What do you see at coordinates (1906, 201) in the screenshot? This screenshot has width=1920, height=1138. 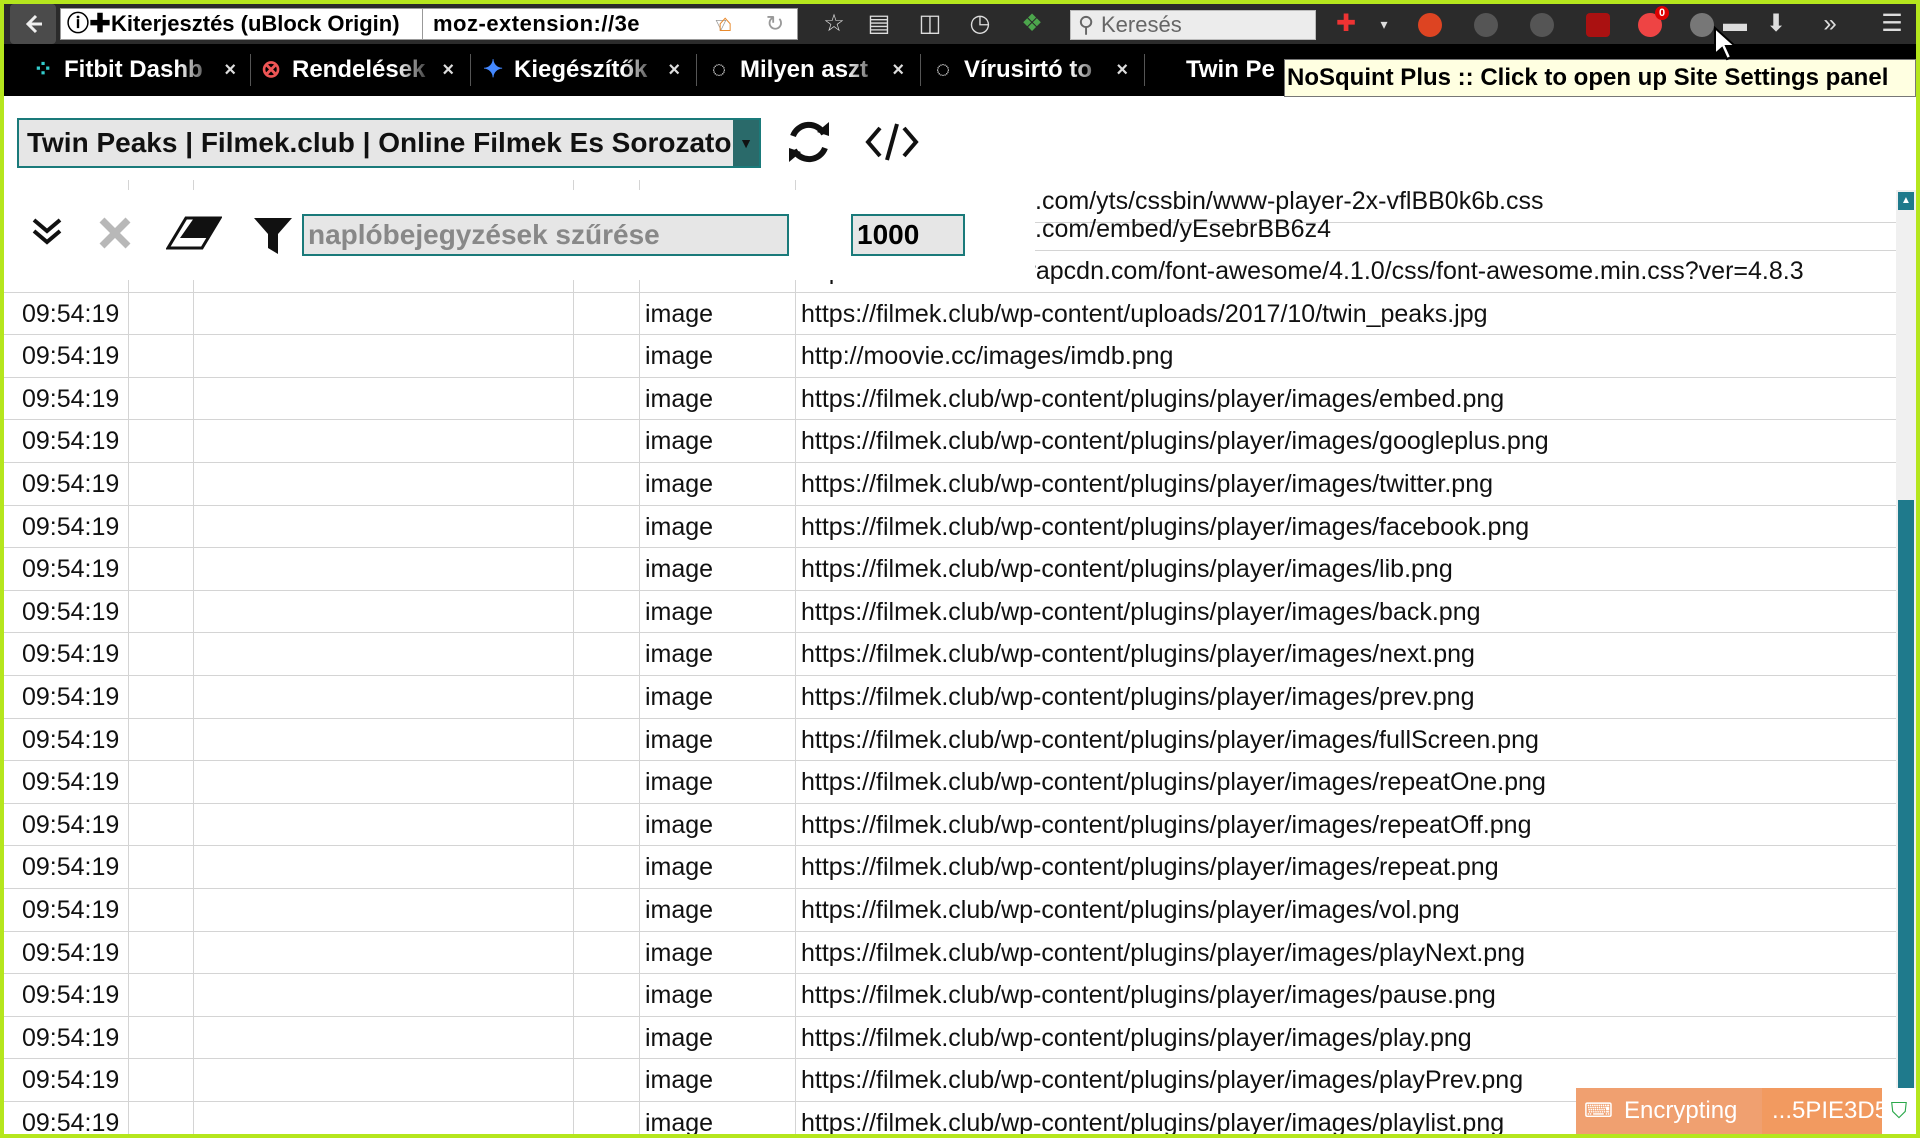 I see `scroll-up-icon: ▲` at bounding box center [1906, 201].